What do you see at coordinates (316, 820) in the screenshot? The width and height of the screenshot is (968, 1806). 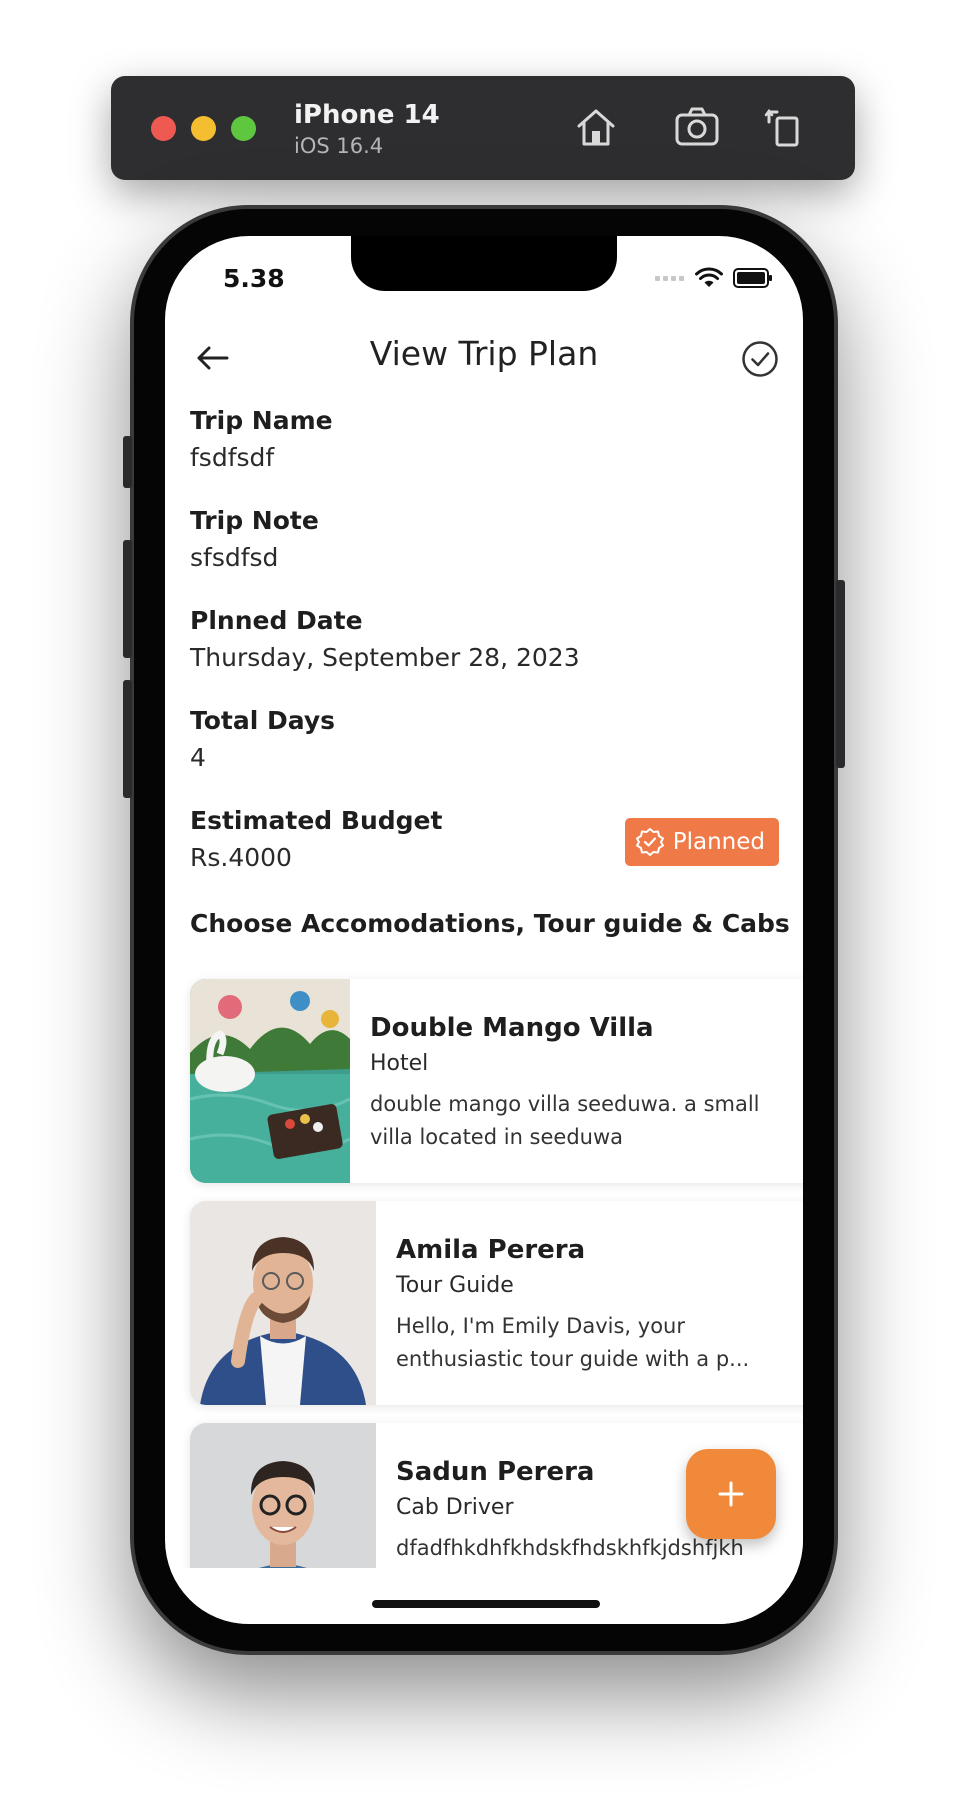 I see `field-label: Estimated Budget` at bounding box center [316, 820].